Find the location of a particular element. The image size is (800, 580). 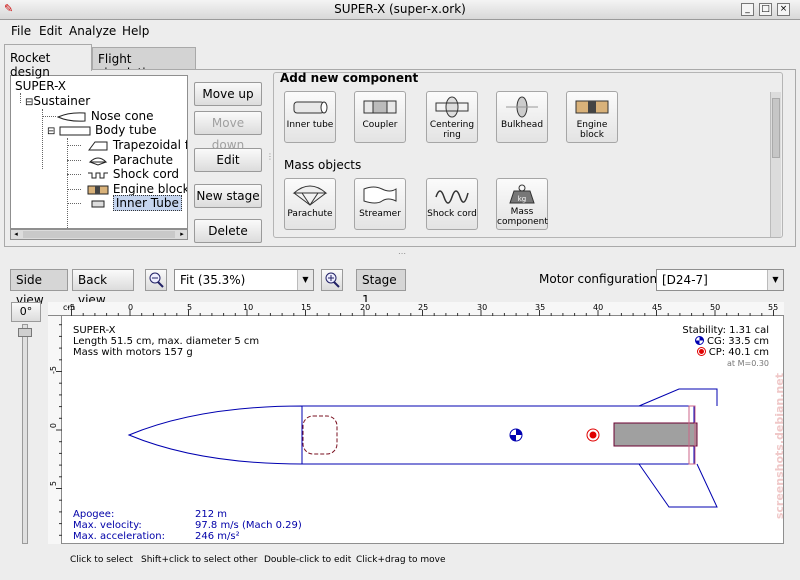

tree-horizontal-scrollbar: ◂ ▸ is located at coordinates (99, 234).